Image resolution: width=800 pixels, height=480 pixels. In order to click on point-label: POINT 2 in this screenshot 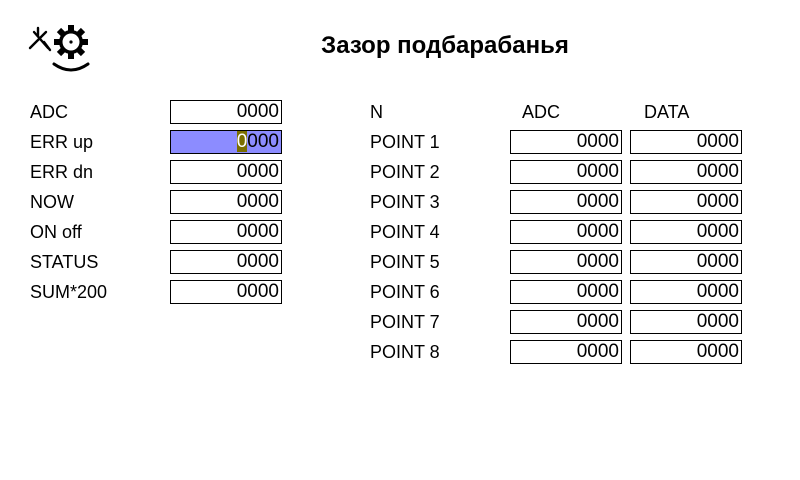, I will do `click(405, 172)`.